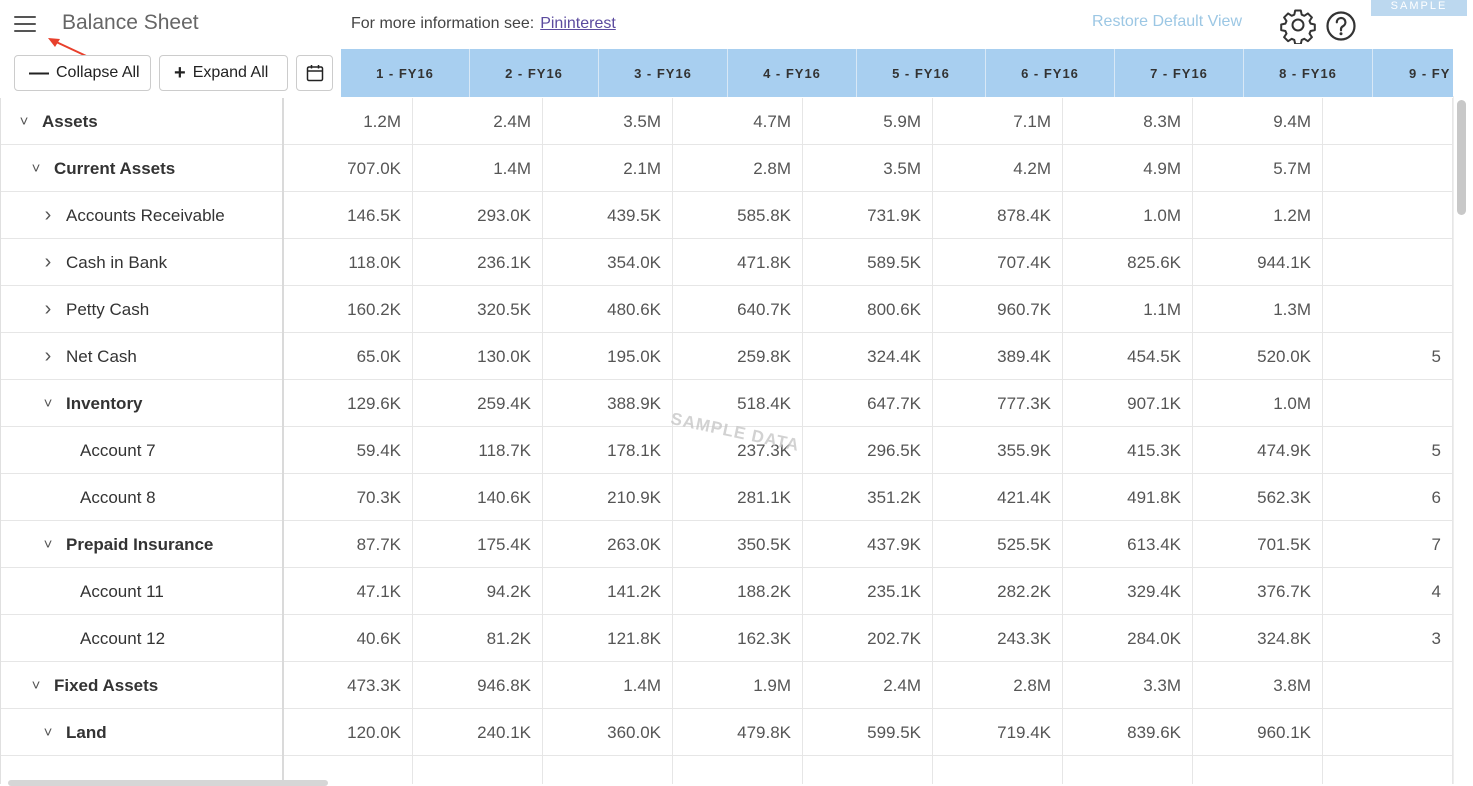 The height and width of the screenshot is (786, 1473). What do you see at coordinates (314, 73) in the screenshot?
I see `date-picker-button` at bounding box center [314, 73].